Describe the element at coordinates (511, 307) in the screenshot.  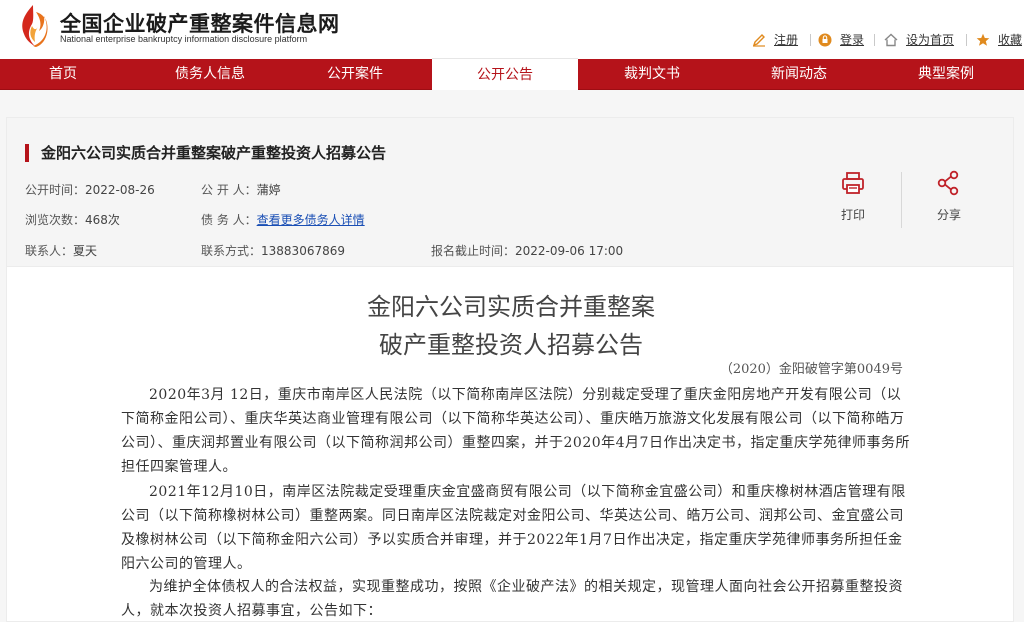
I see `article-title-line-1: 金阳六公司实质合并重整案` at that location.